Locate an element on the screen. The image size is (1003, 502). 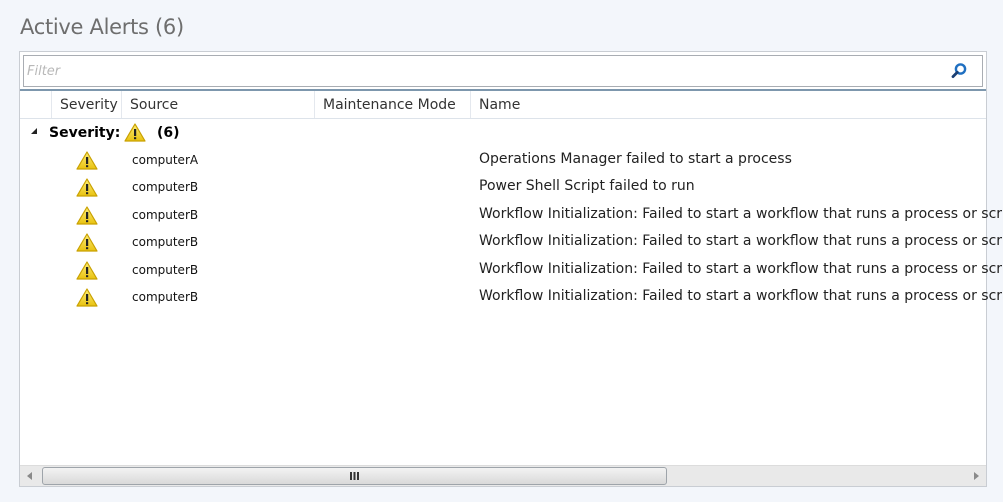
filter-input is located at coordinates (475, 71).